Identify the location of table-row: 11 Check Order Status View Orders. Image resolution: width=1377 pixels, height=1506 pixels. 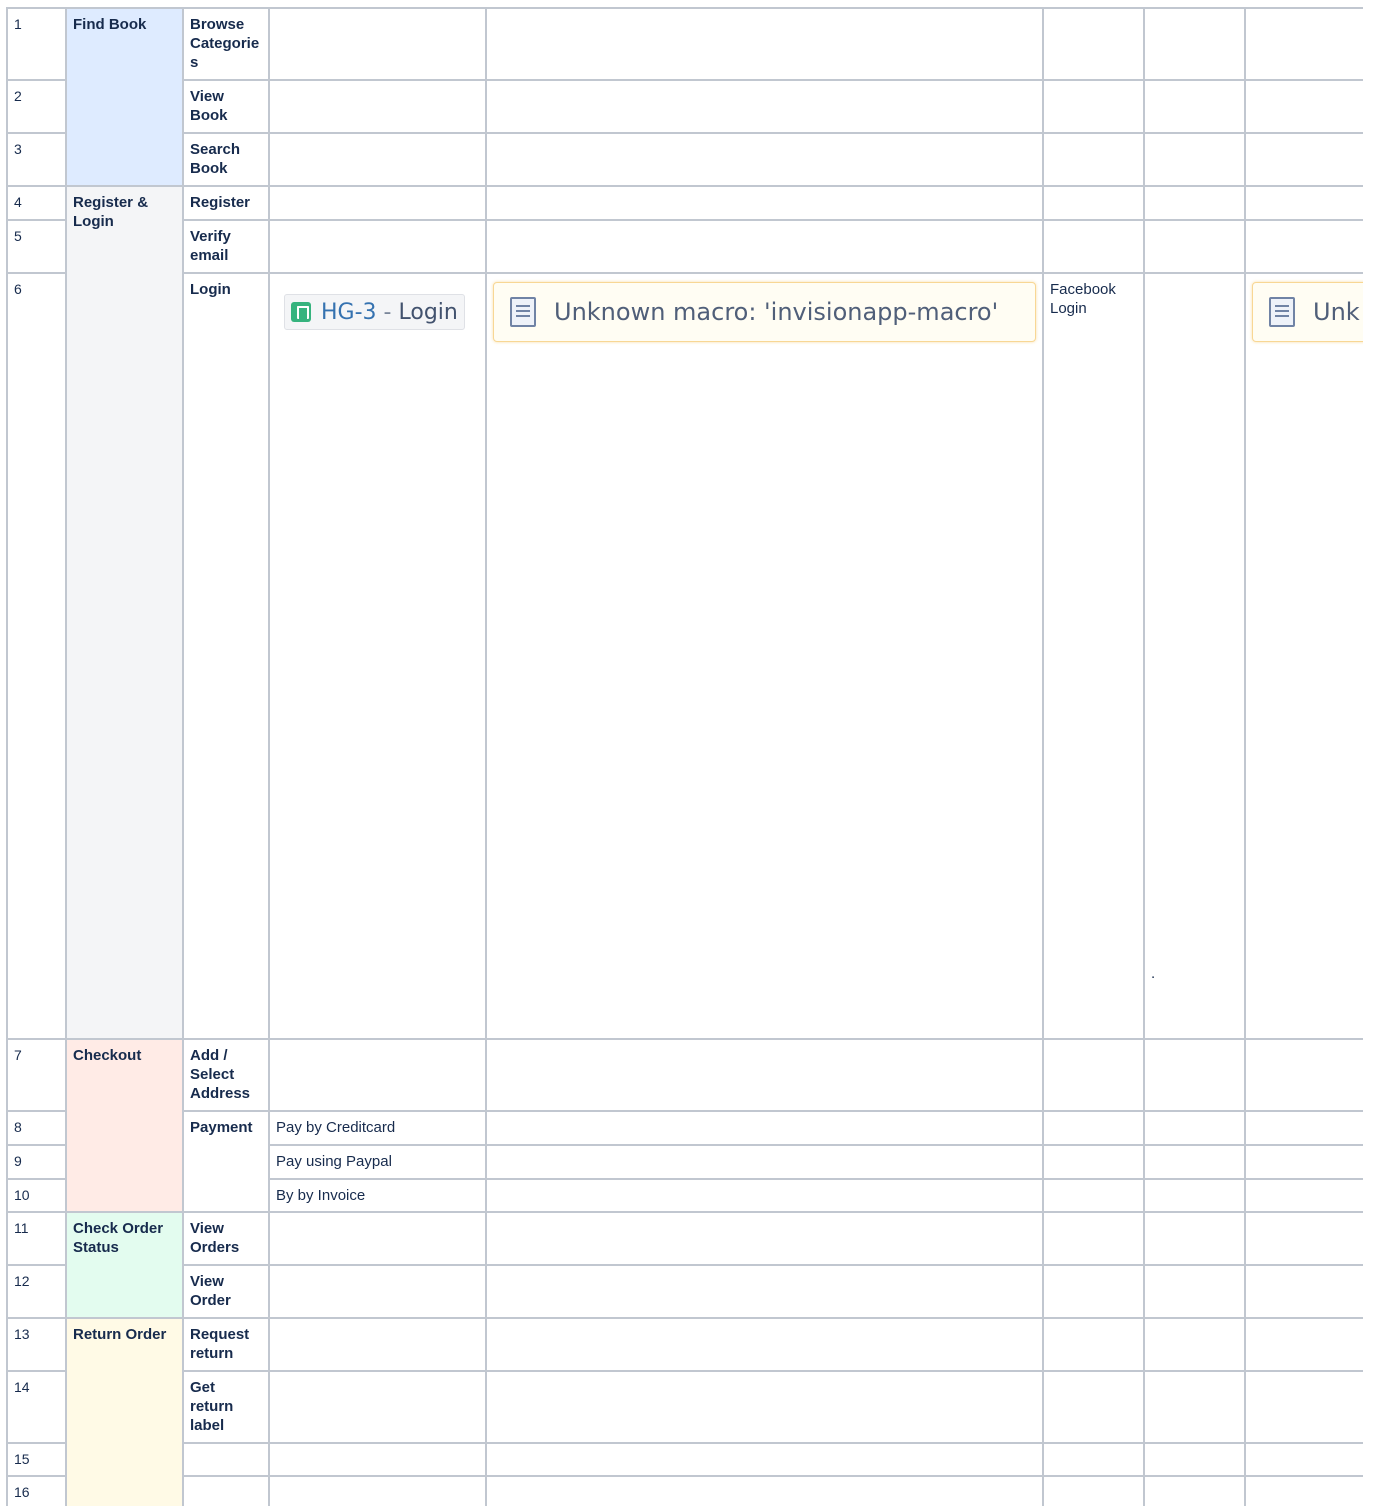
(684, 1265).